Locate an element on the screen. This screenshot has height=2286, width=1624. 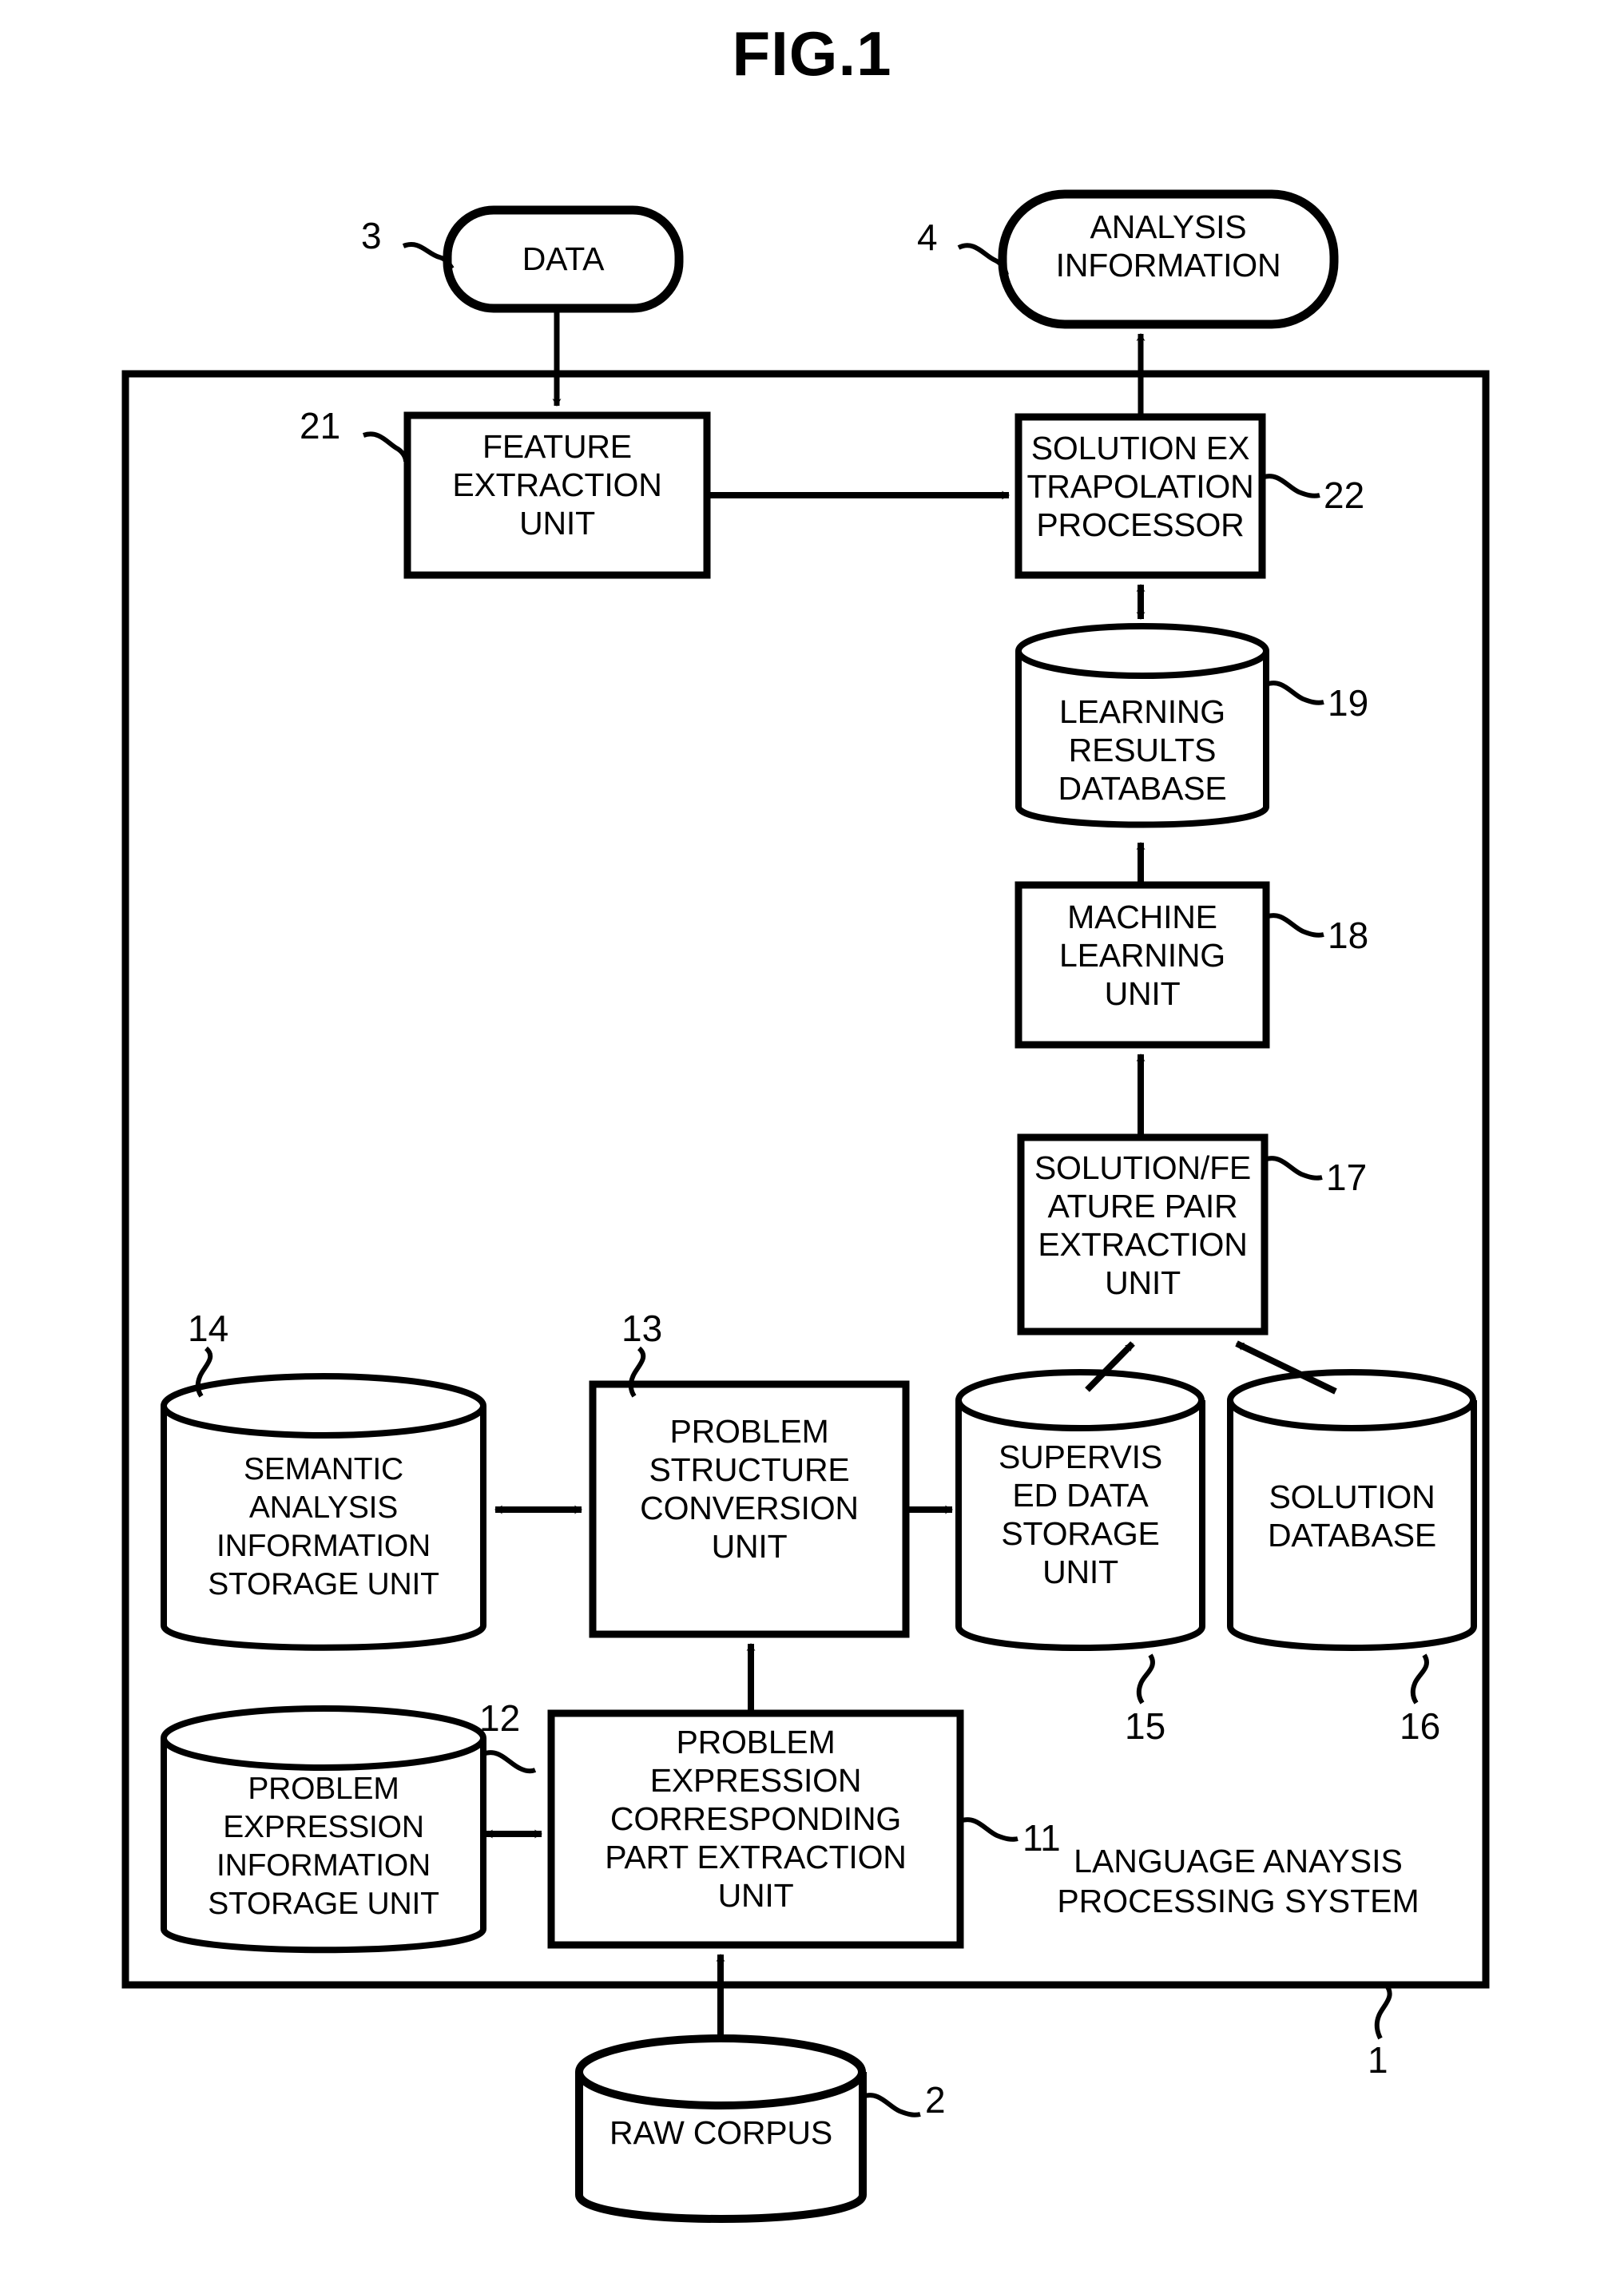
learning-results-database-top is located at coordinates (1142, 651).